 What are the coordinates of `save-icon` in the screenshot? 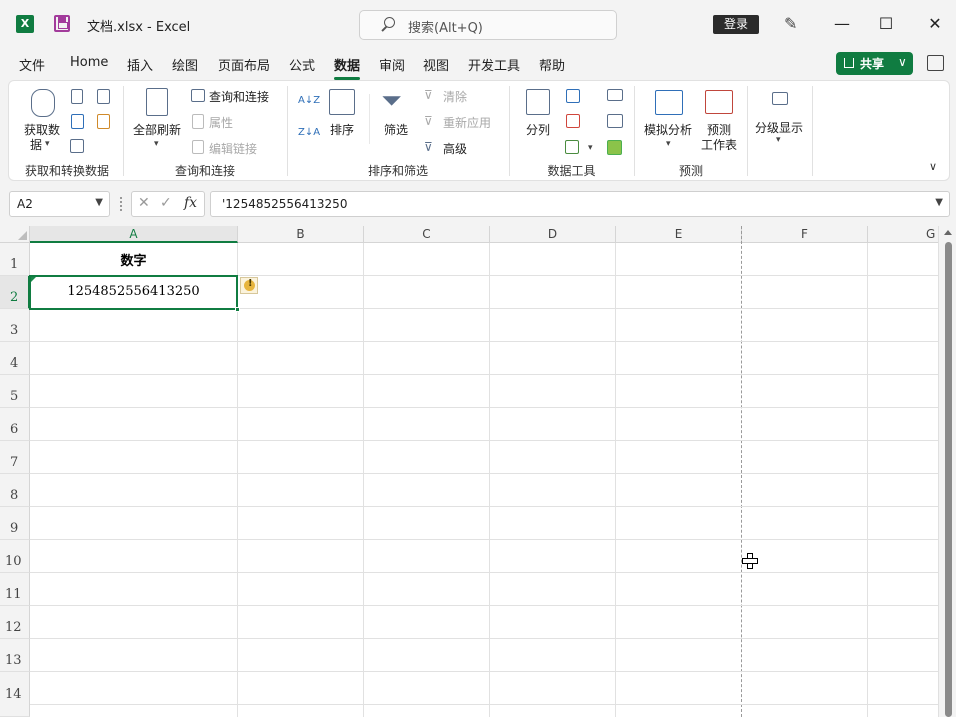 It's located at (62, 23).